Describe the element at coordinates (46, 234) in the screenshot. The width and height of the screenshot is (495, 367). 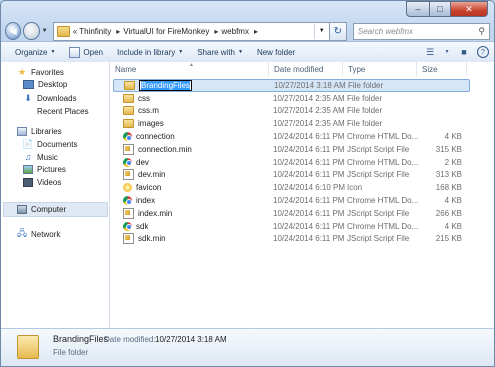
I see `nav-network-label: Network` at that location.